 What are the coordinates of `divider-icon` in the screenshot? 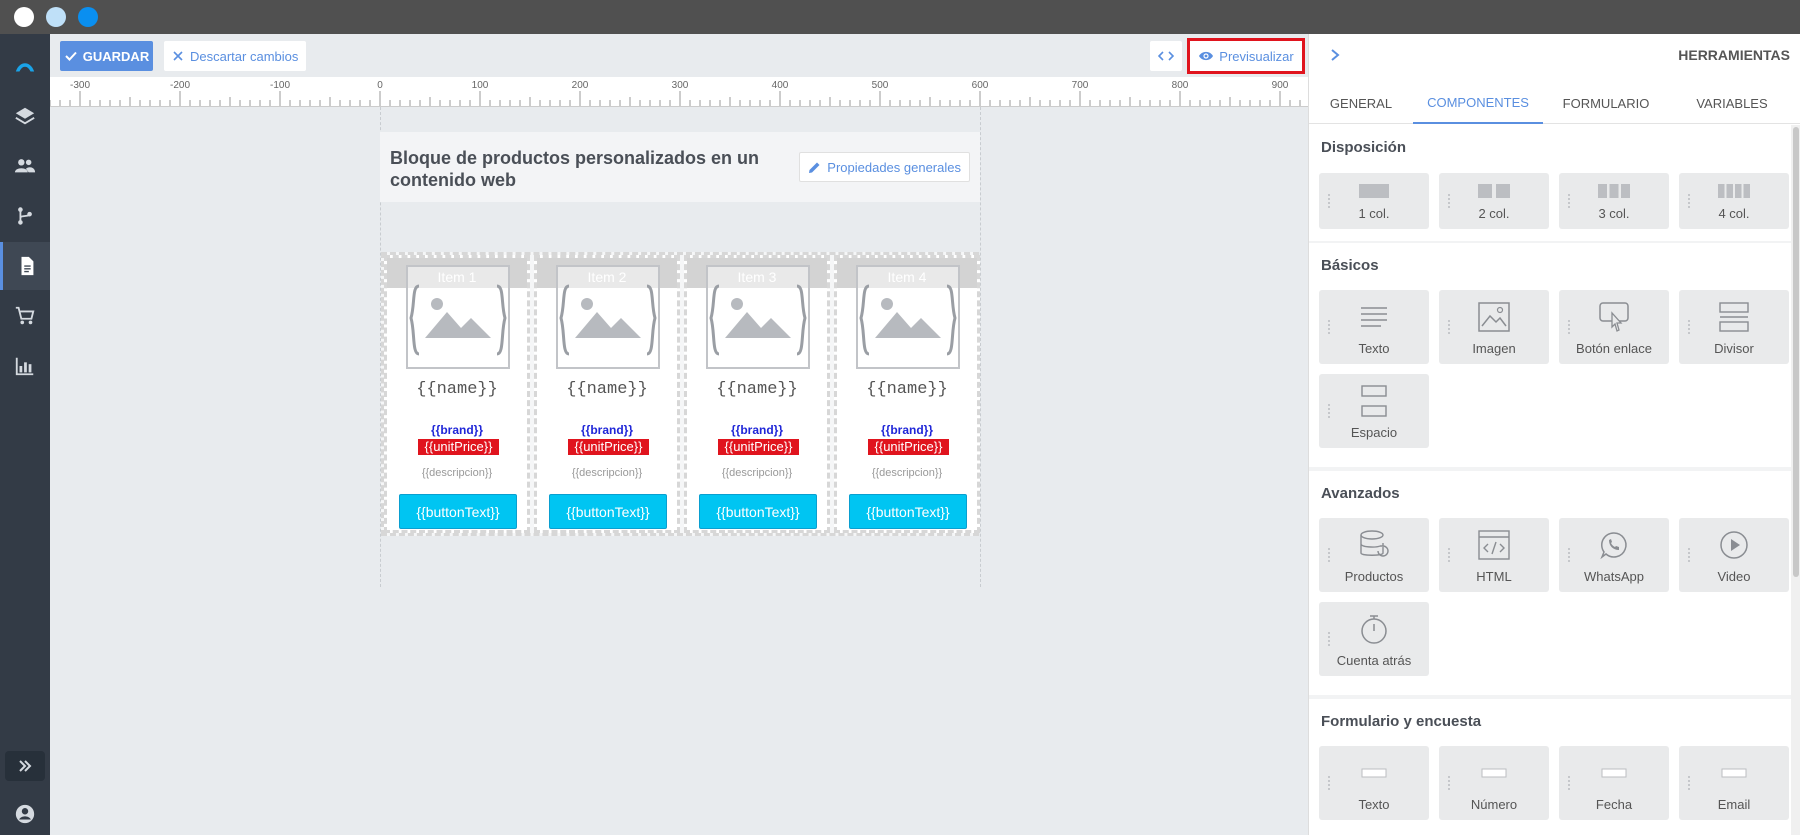 It's located at (1734, 317).